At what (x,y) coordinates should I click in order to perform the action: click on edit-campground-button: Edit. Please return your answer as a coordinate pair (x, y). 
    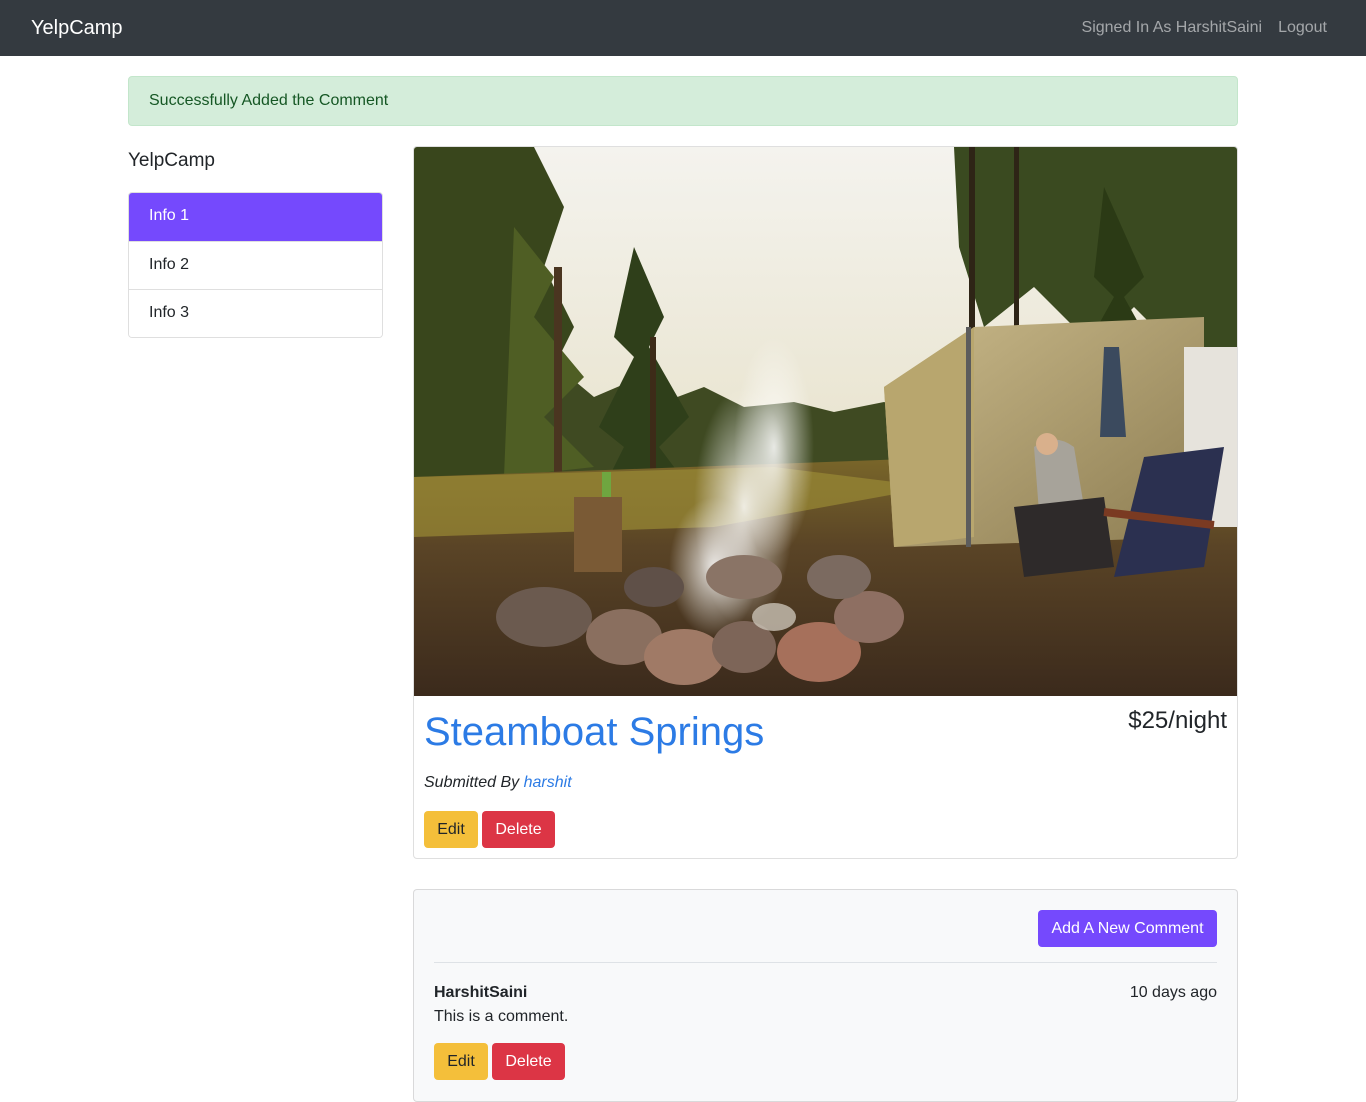
    Looking at the image, I should click on (451, 829).